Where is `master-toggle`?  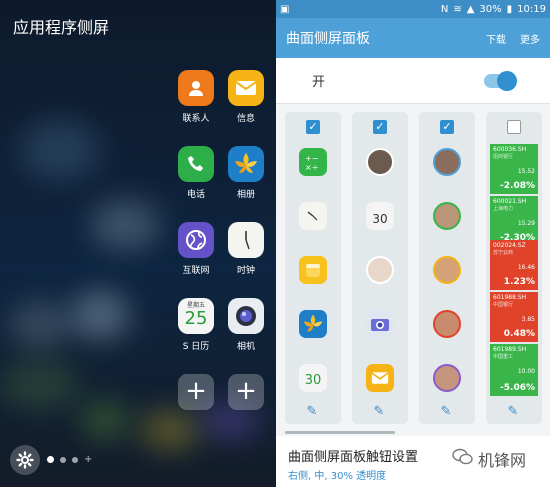
master-toggle is located at coordinates (500, 80).